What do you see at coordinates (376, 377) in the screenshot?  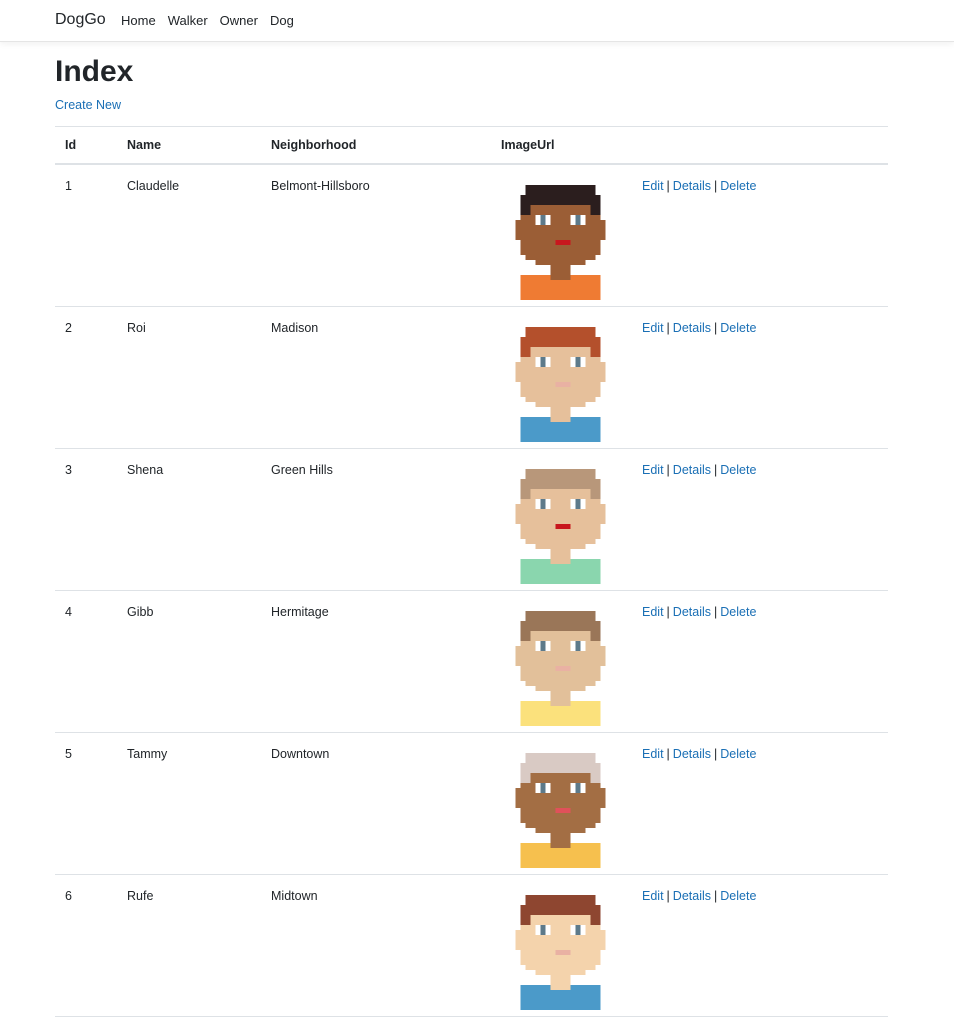 I see `cell-neighborhood: Madison` at bounding box center [376, 377].